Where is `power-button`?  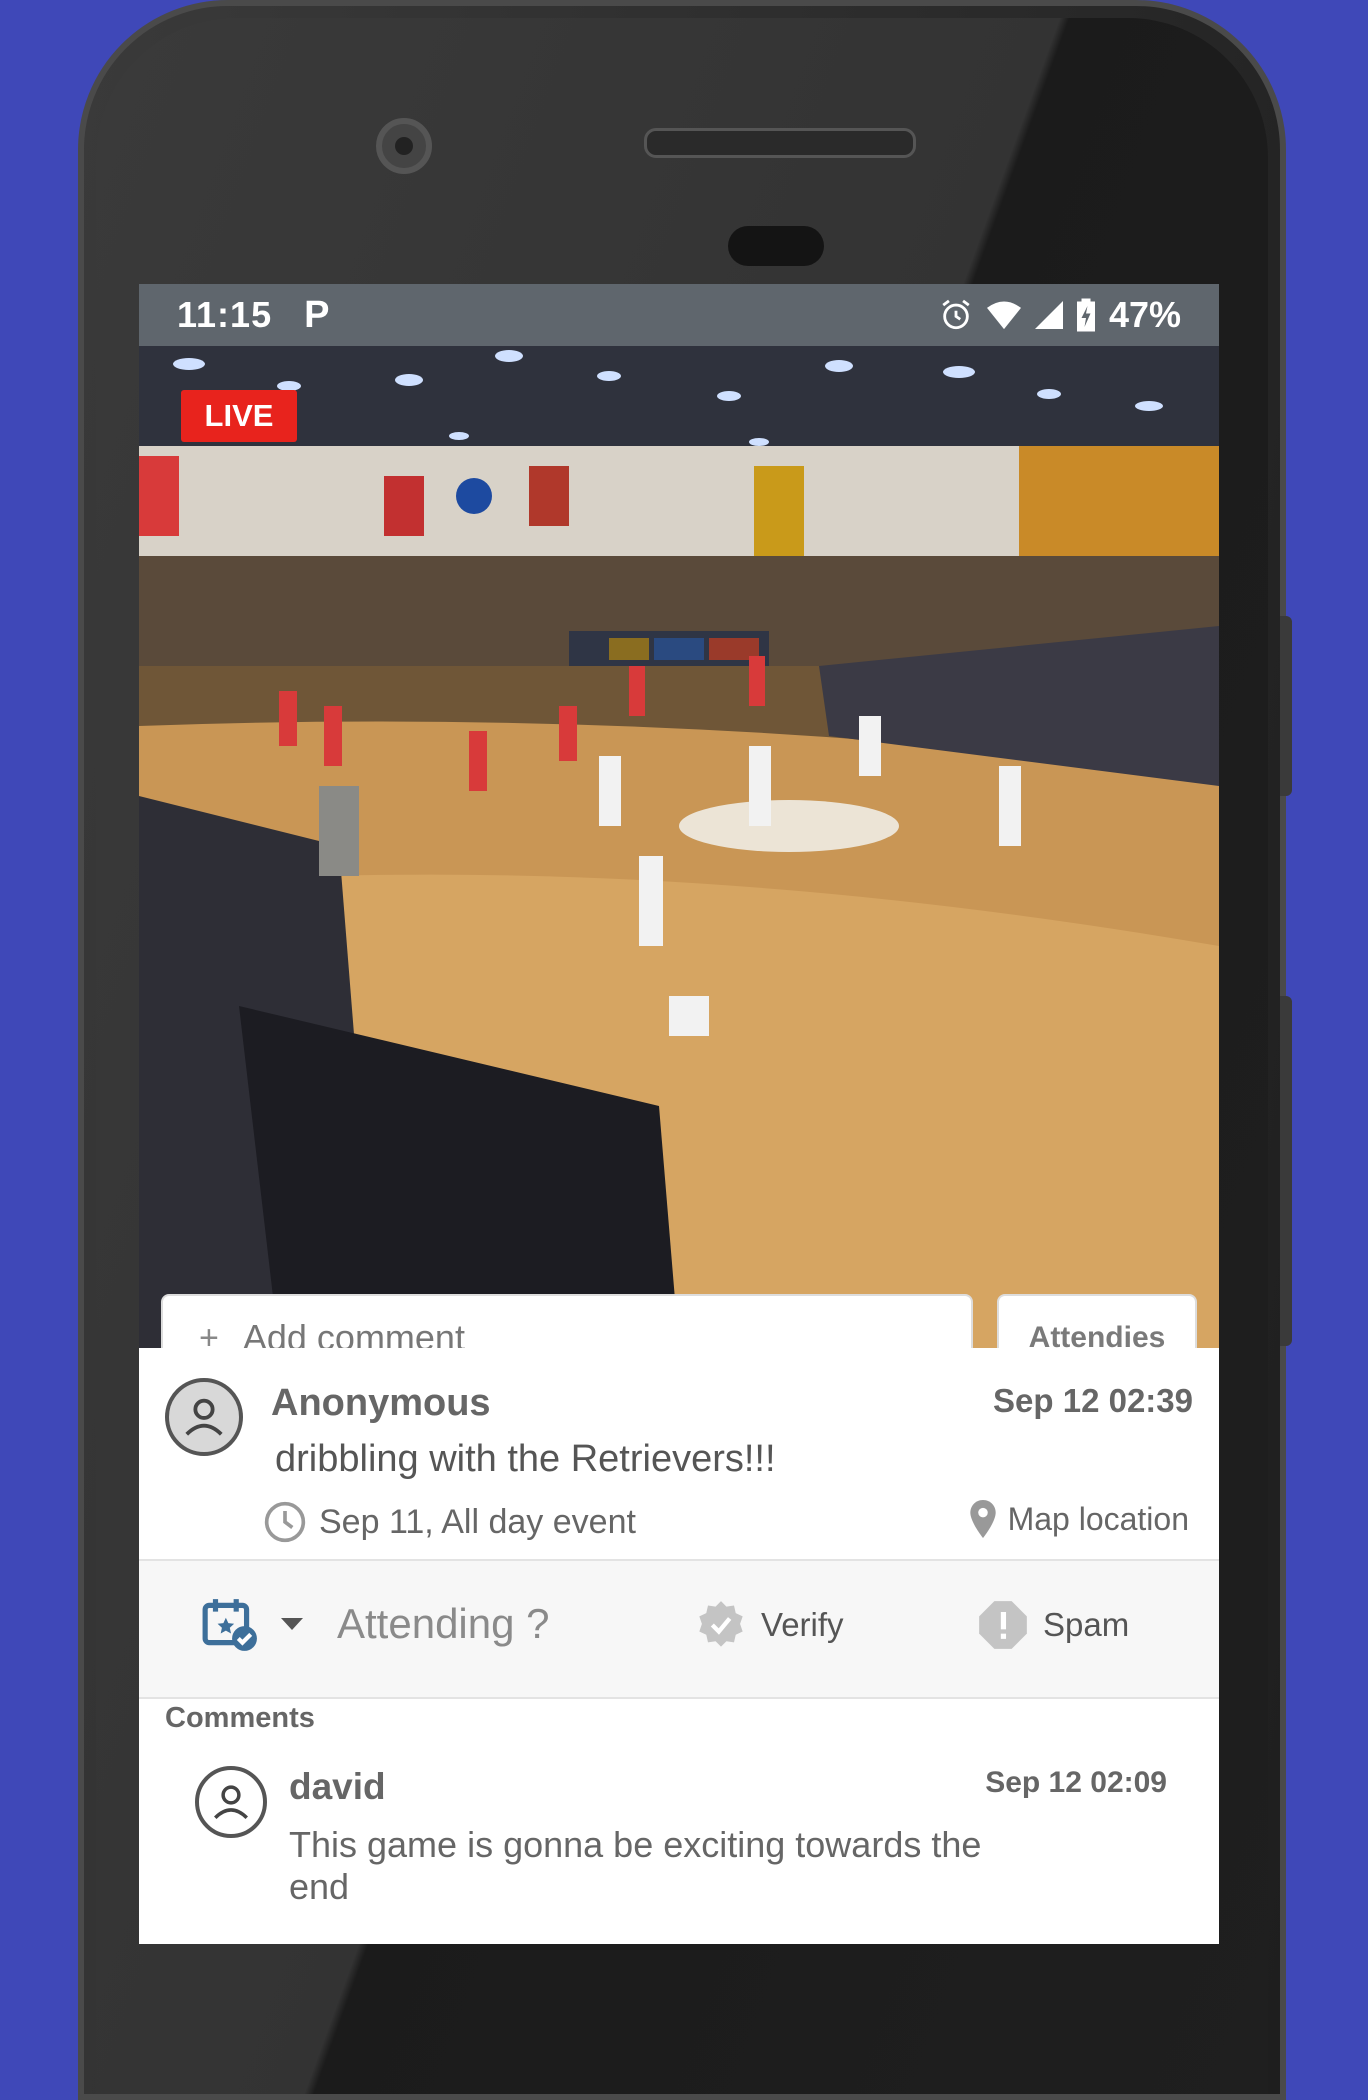 power-button is located at coordinates (1286, 706).